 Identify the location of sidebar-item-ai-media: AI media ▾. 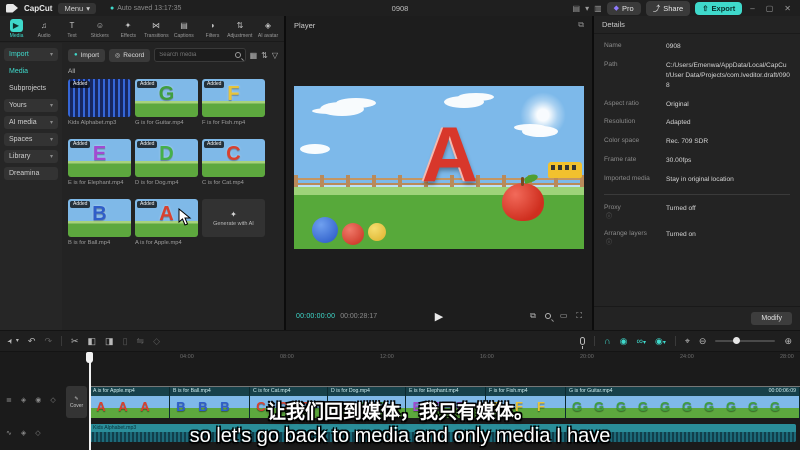
(31, 122).